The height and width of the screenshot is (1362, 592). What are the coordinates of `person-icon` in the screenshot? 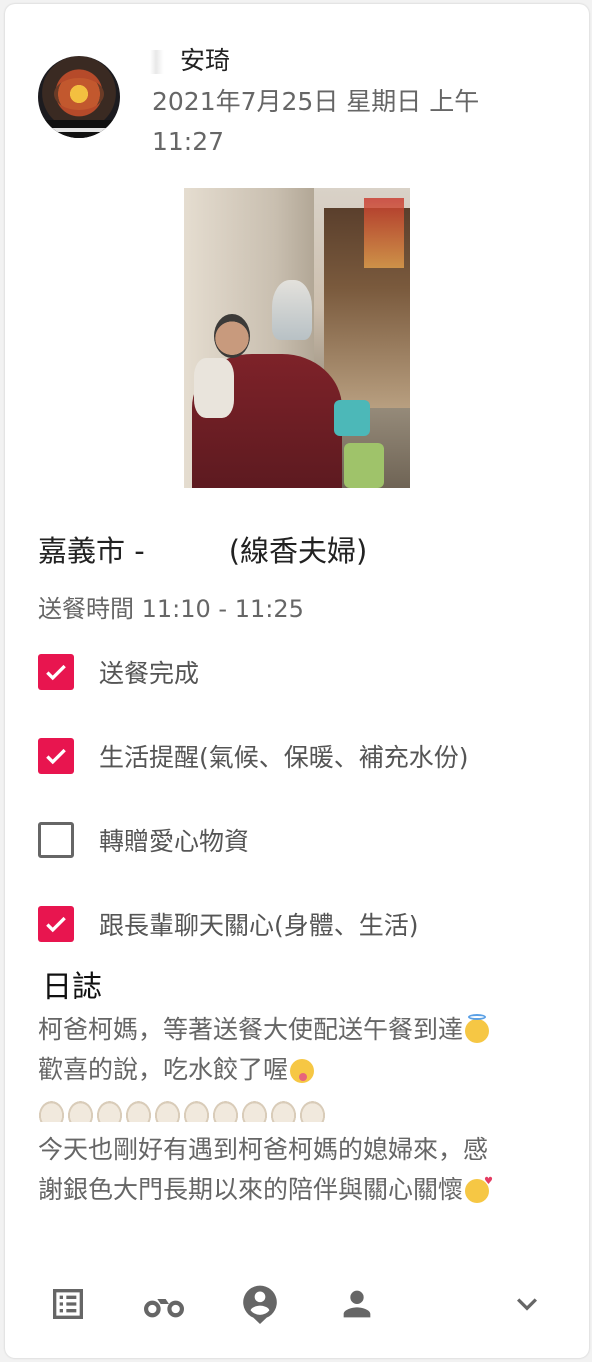 It's located at (357, 1304).